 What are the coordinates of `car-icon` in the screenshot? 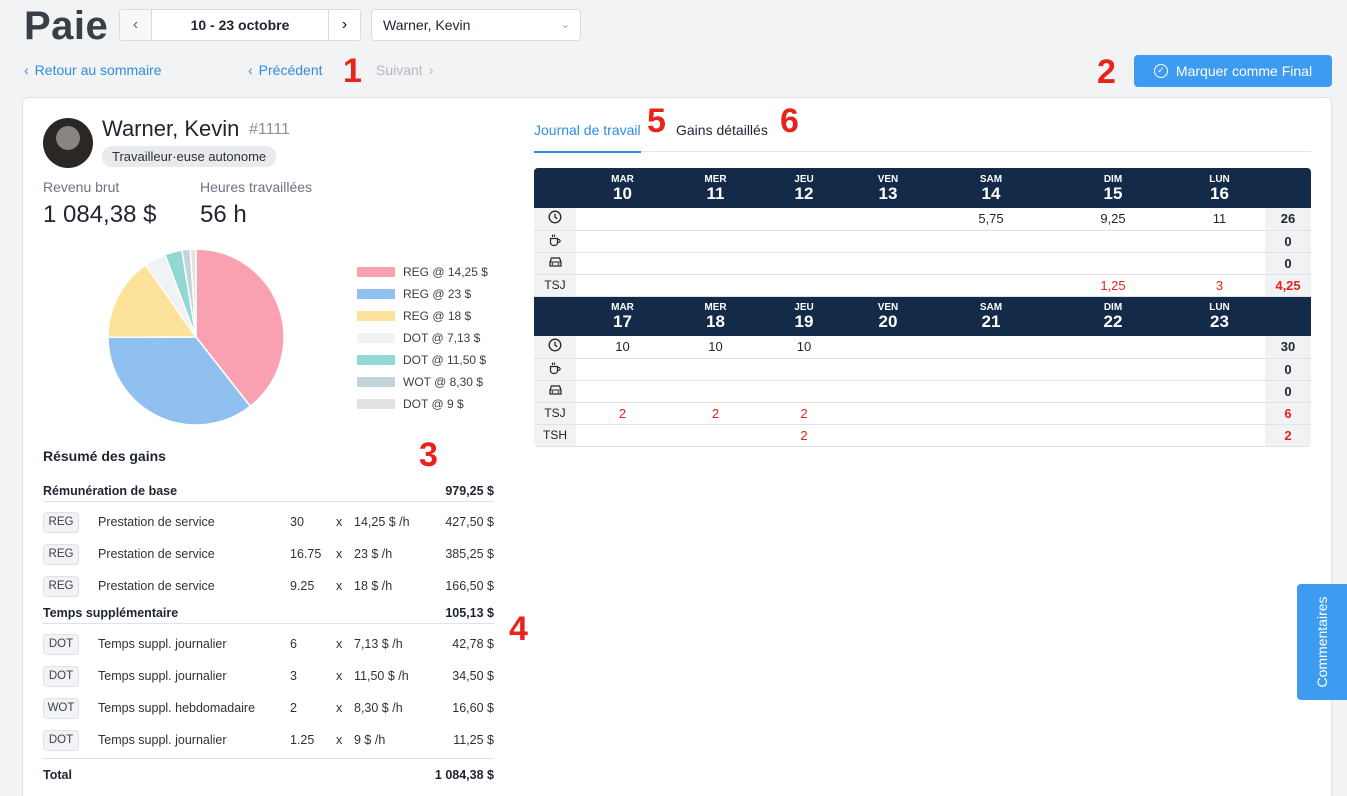 It's located at (555, 391).